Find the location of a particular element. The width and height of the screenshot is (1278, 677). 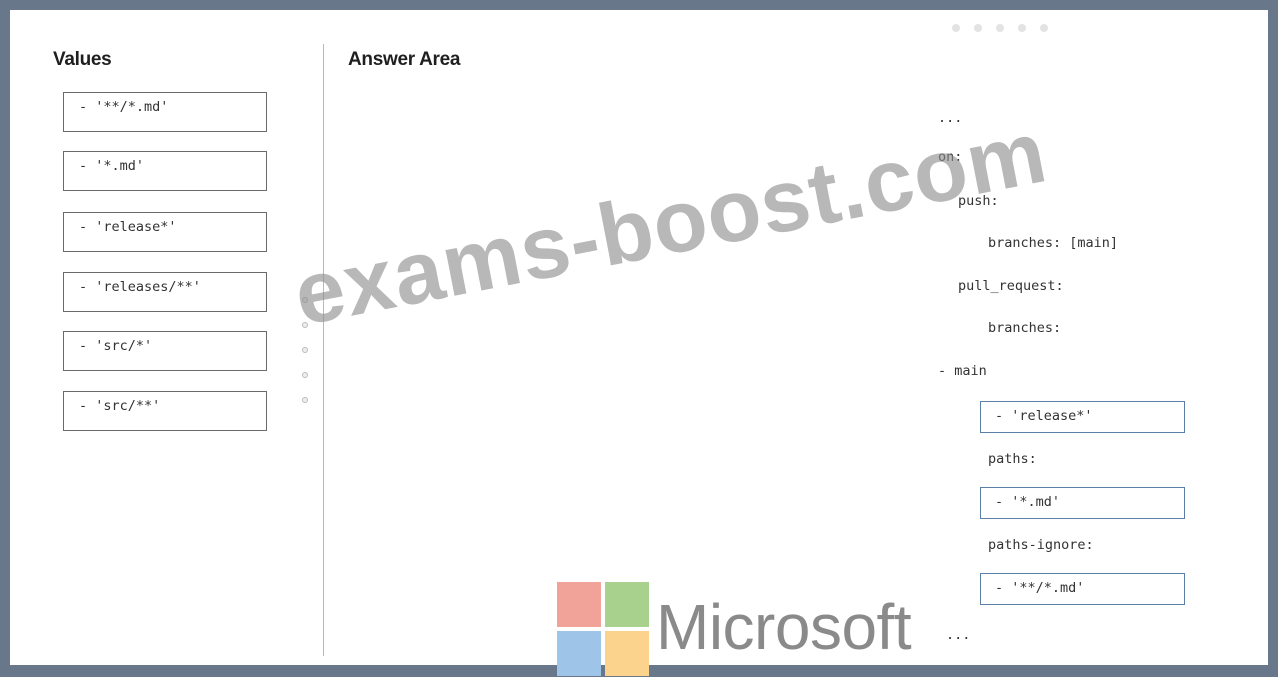

value-option: - '**/*.md' is located at coordinates (165, 112).